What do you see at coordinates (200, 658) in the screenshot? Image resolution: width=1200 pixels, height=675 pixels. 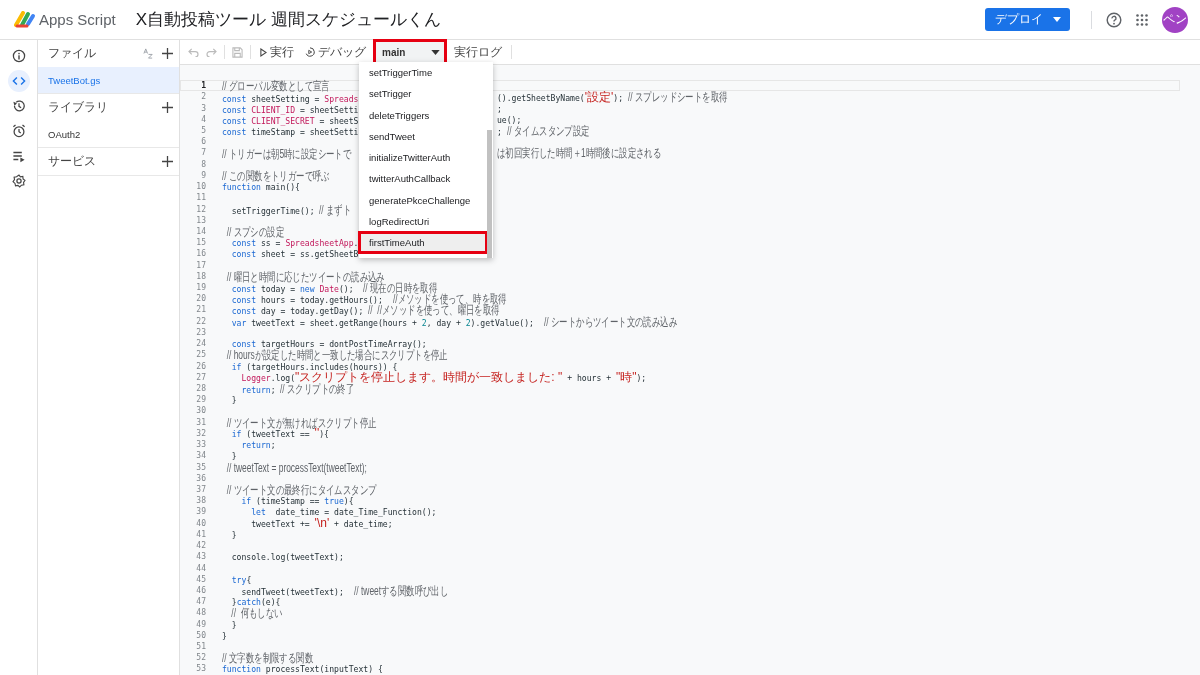 I see `line-number: 52` at bounding box center [200, 658].